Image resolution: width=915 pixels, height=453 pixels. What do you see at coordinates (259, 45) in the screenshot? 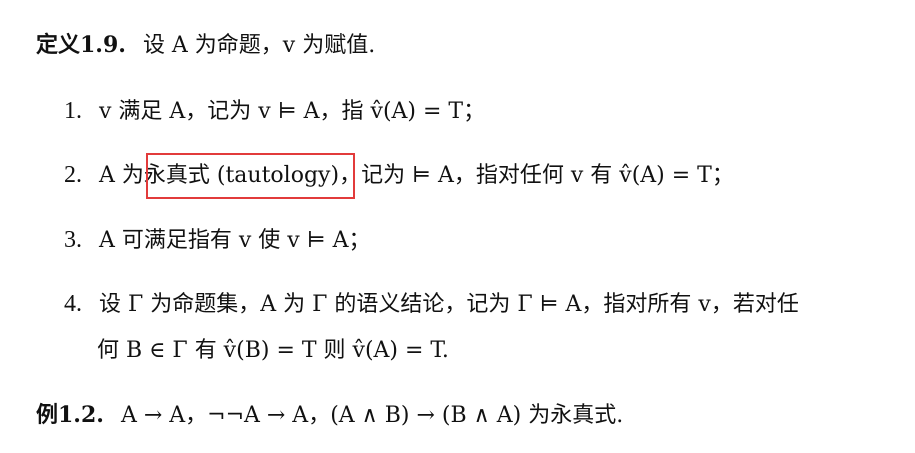
I see `definition-text: 设 A 为命题，v 为赋值.` at bounding box center [259, 45].